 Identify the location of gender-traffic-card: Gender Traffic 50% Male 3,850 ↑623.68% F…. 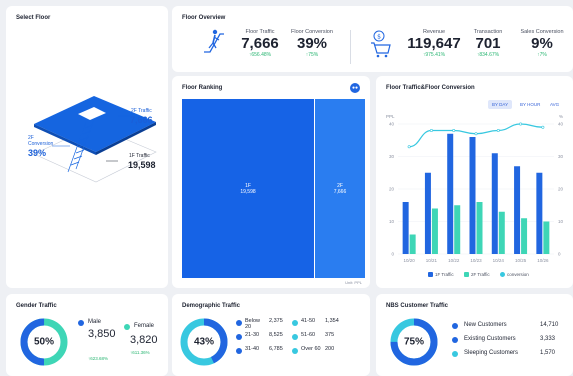
(87, 335).